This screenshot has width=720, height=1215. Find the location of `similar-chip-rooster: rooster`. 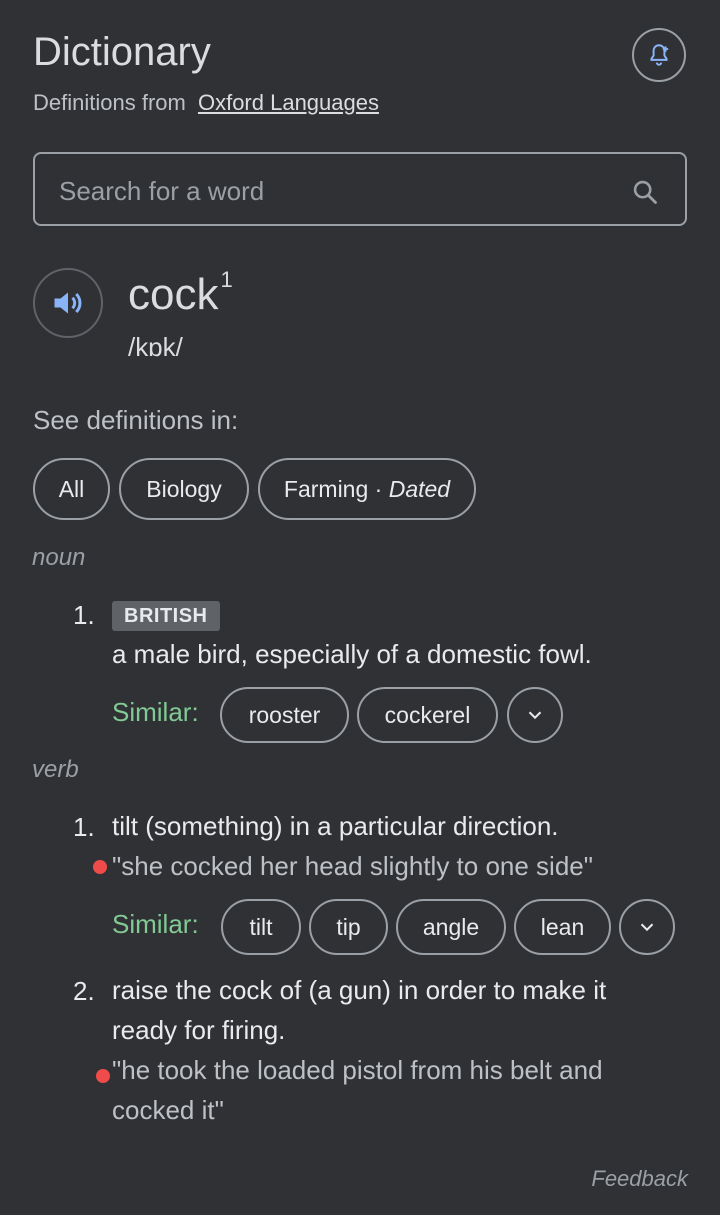

similar-chip-rooster: rooster is located at coordinates (284, 715).